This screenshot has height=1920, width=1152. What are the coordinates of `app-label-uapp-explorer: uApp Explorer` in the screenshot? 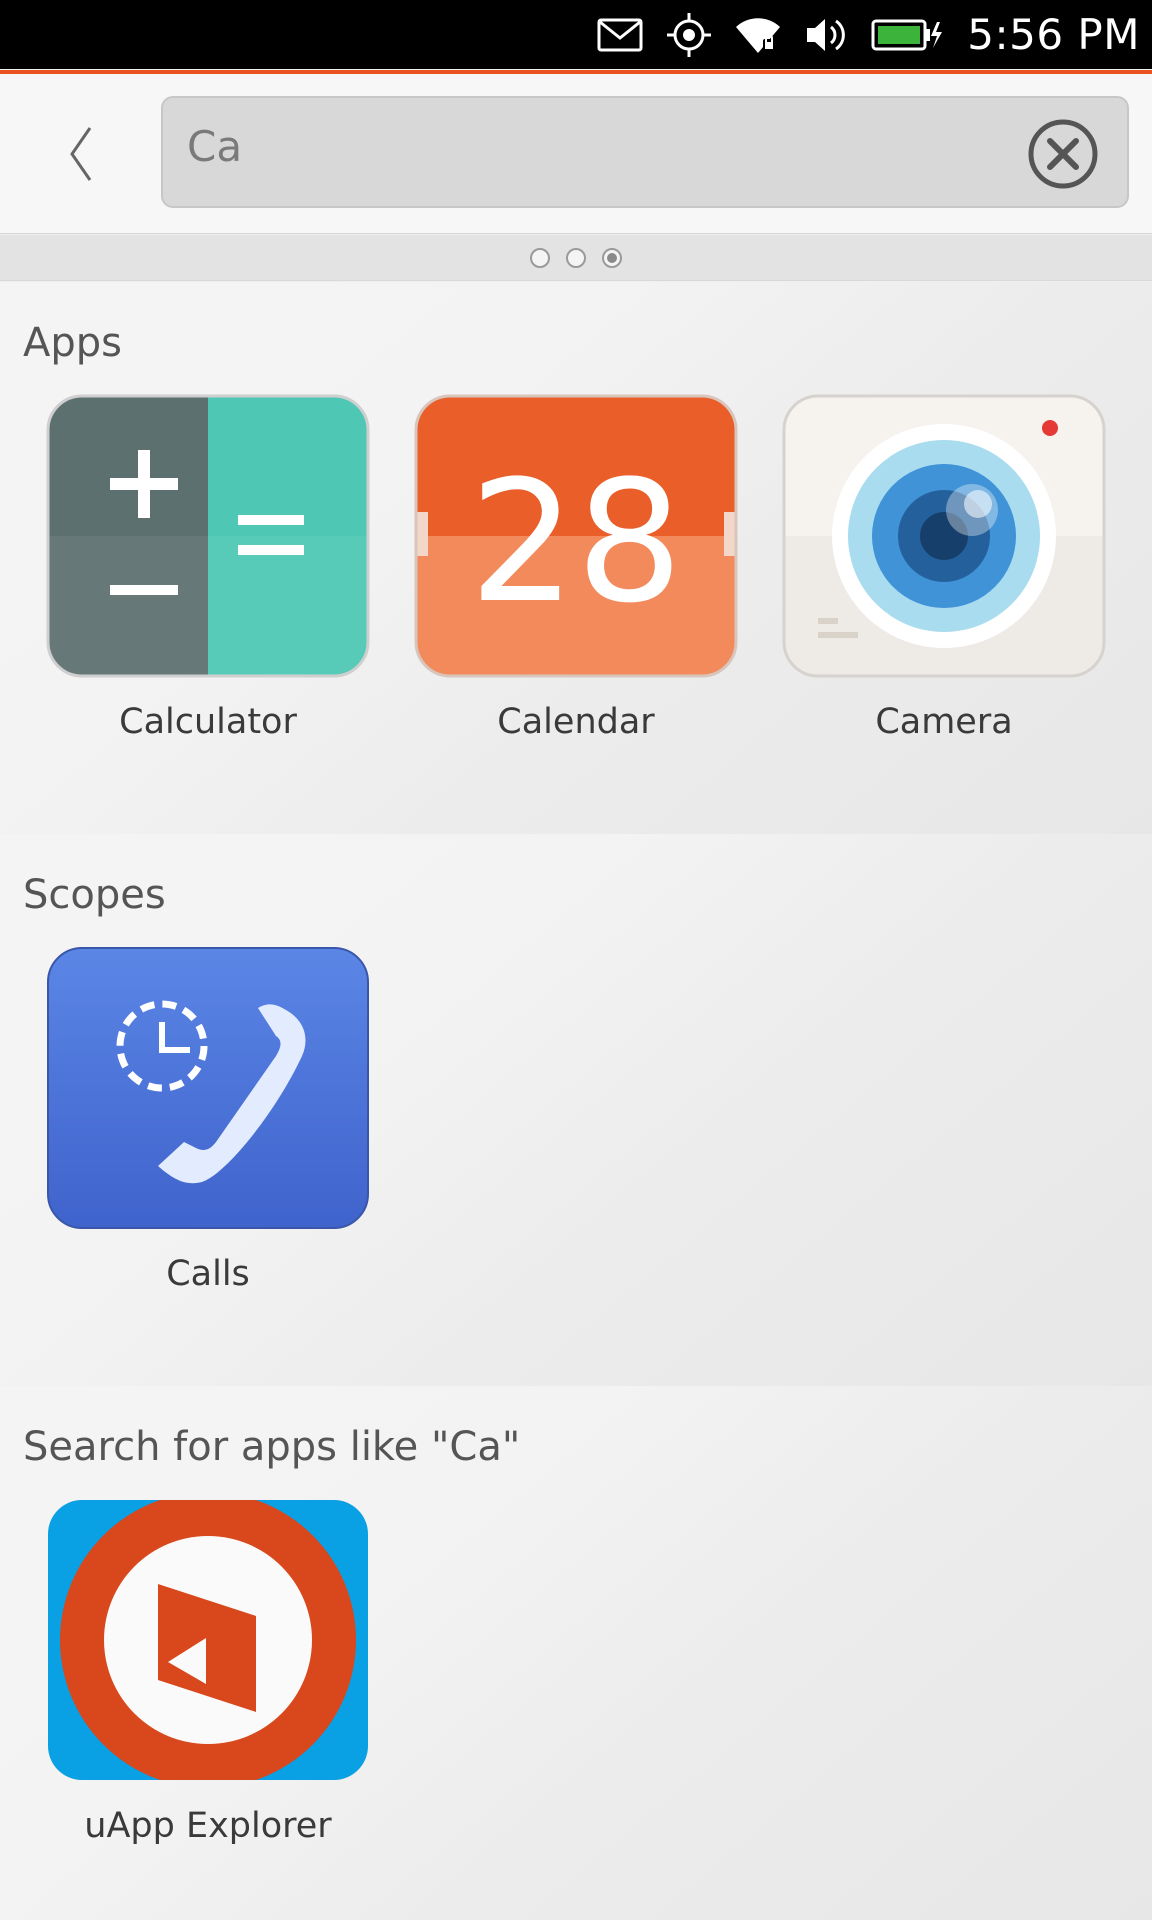 It's located at (208, 1826).